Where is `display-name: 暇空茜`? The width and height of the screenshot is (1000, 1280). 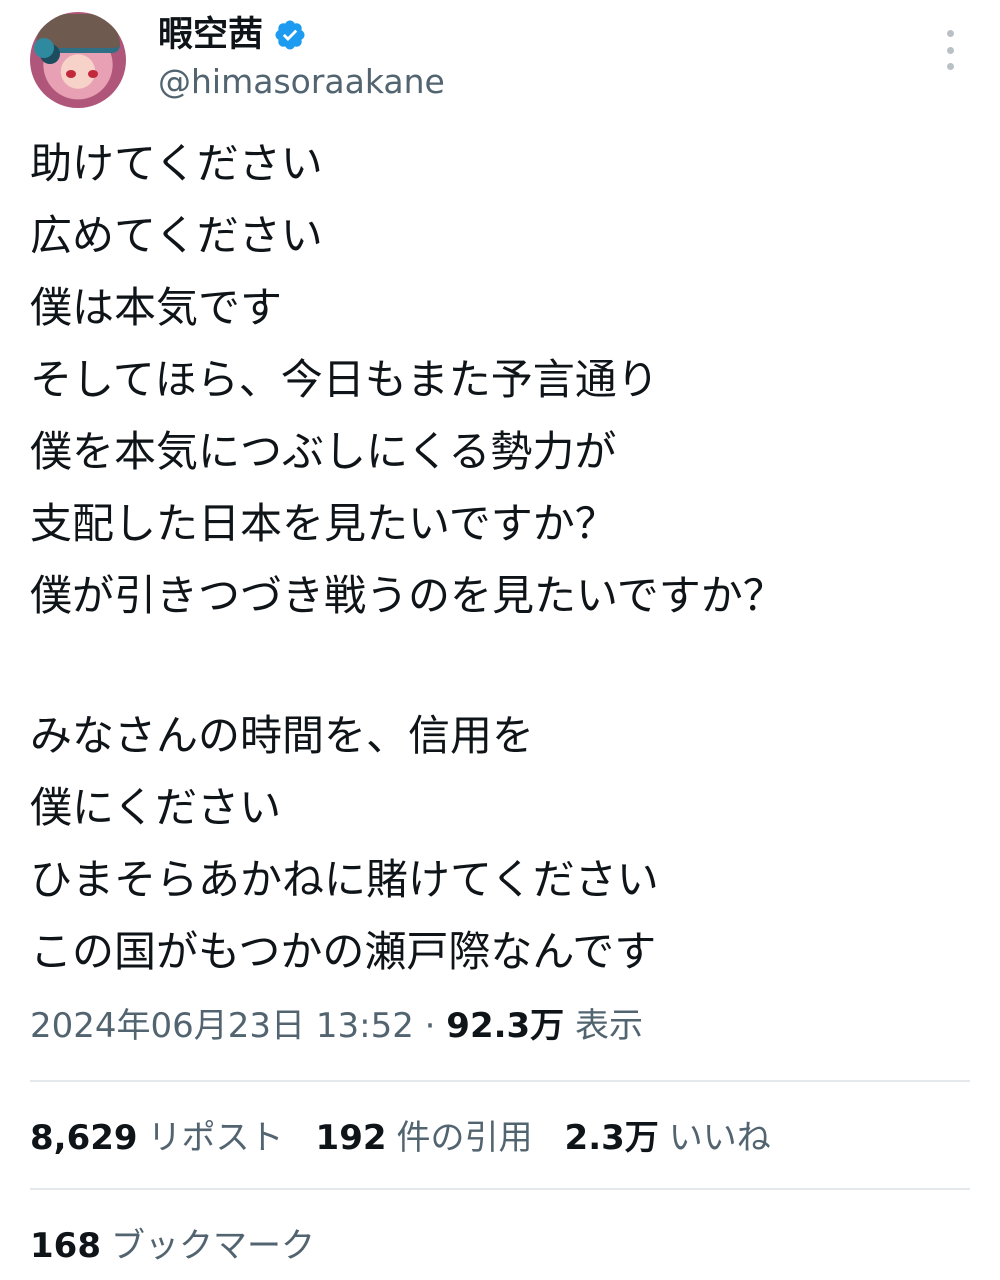
display-name: 暇空茜 is located at coordinates (210, 35).